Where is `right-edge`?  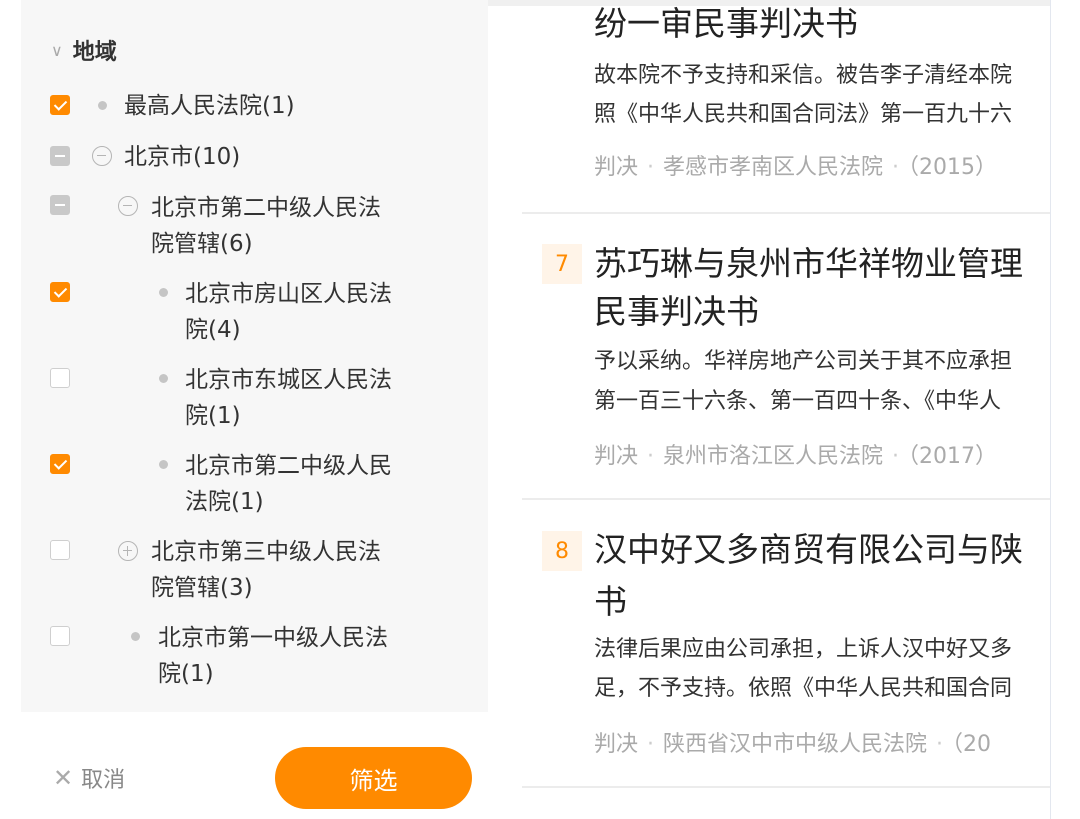
right-edge is located at coordinates (1065, 409).